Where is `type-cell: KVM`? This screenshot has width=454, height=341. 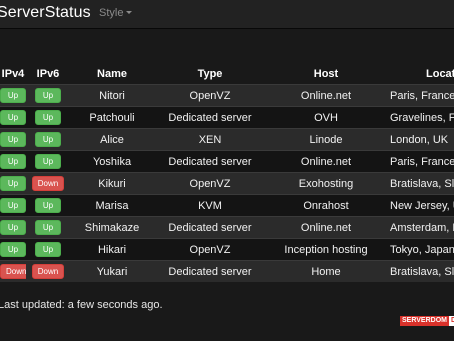 type-cell: KVM is located at coordinates (210, 205).